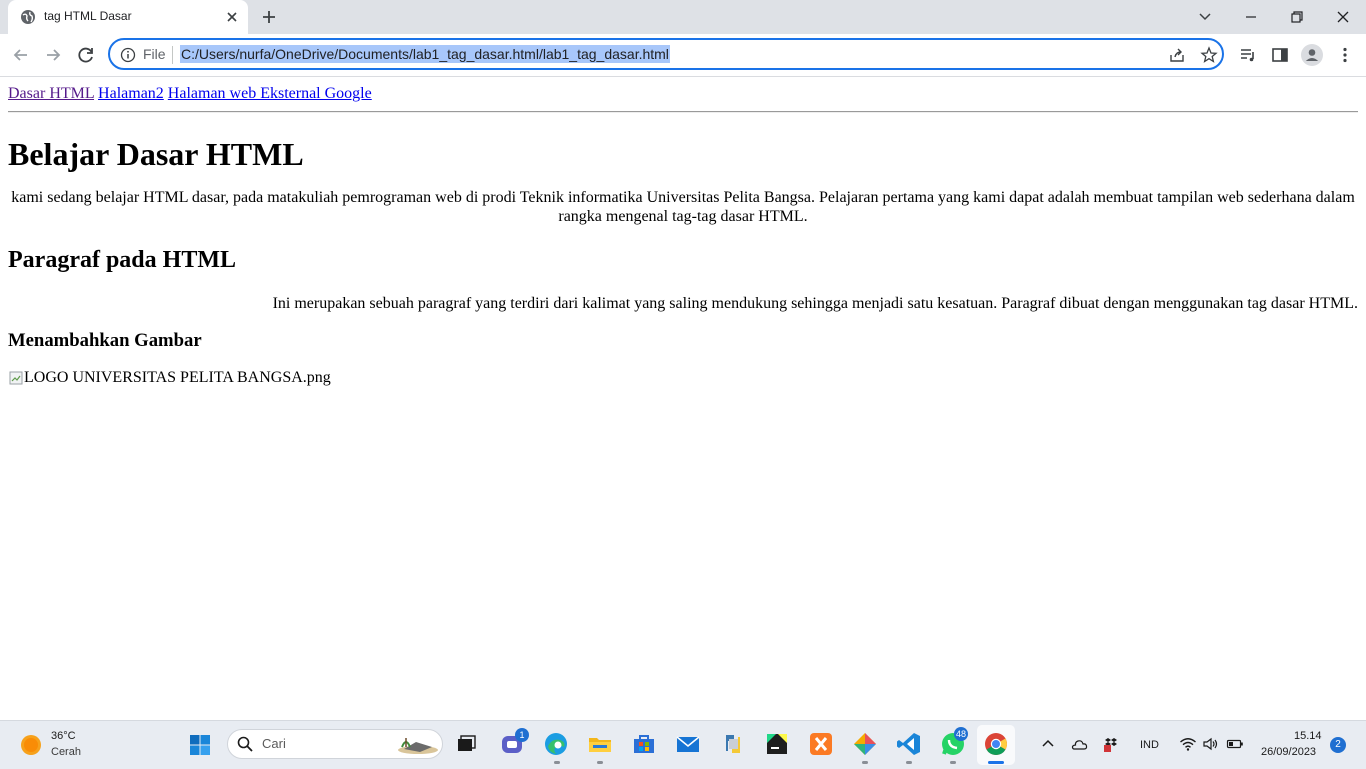 This screenshot has height=769, width=1366. I want to click on edge-running-indicator, so click(557, 762).